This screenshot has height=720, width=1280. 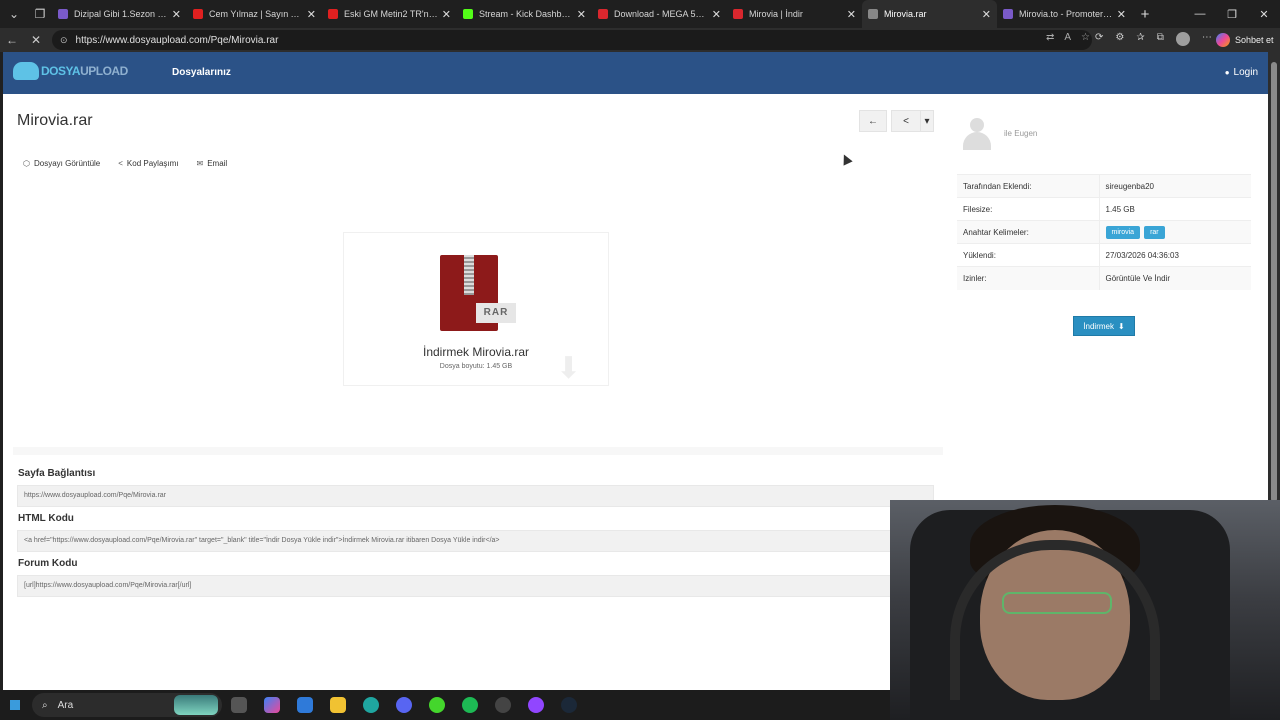 I want to click on tab-favicon-icon, so click(x=63, y=14).